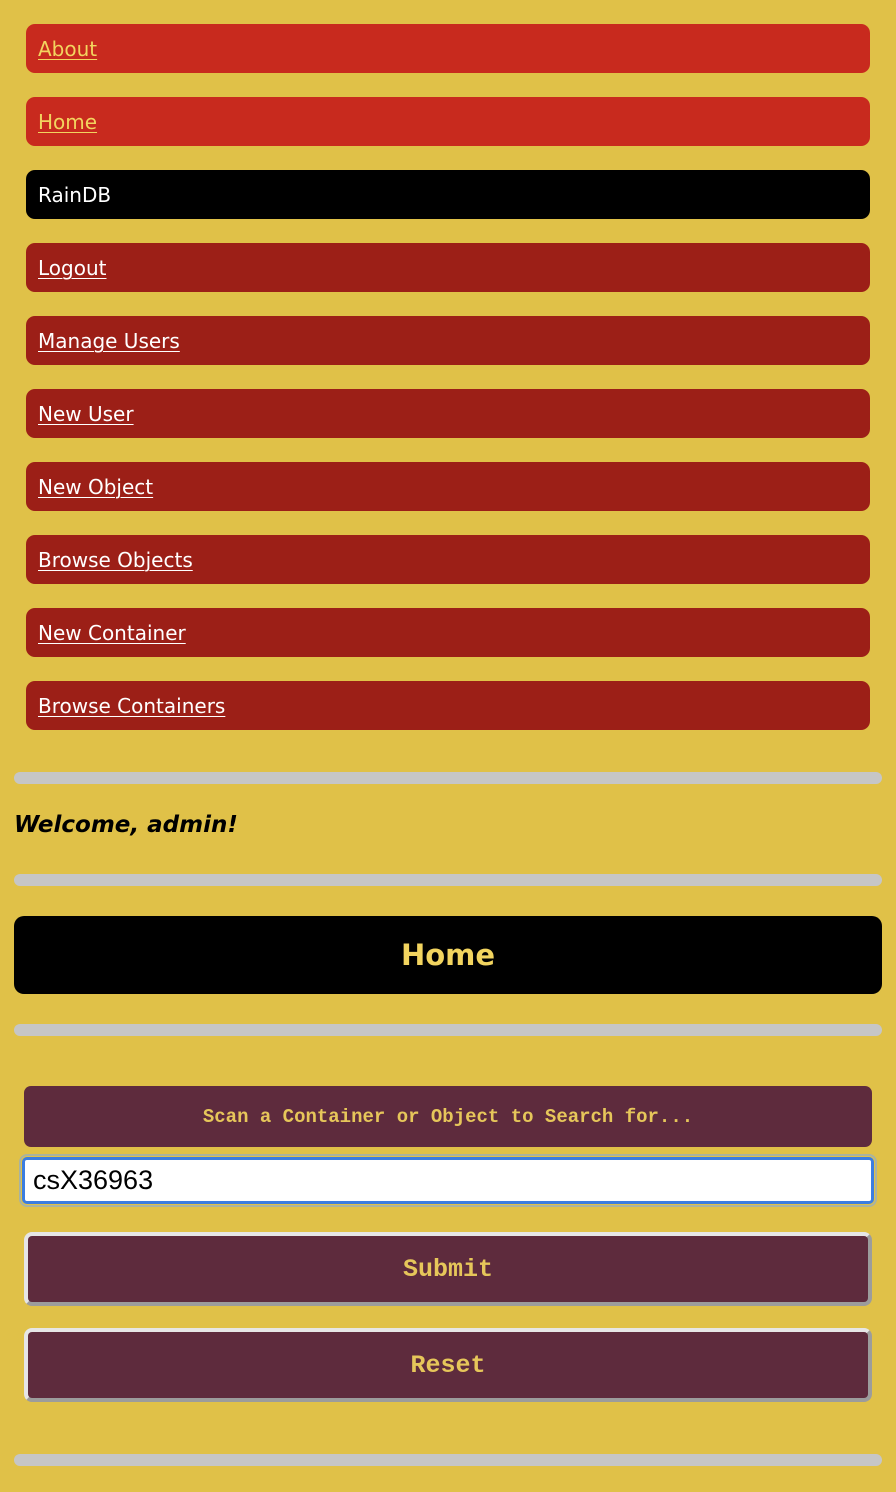  I want to click on nav-label-raindb: RainDB, so click(75, 194).